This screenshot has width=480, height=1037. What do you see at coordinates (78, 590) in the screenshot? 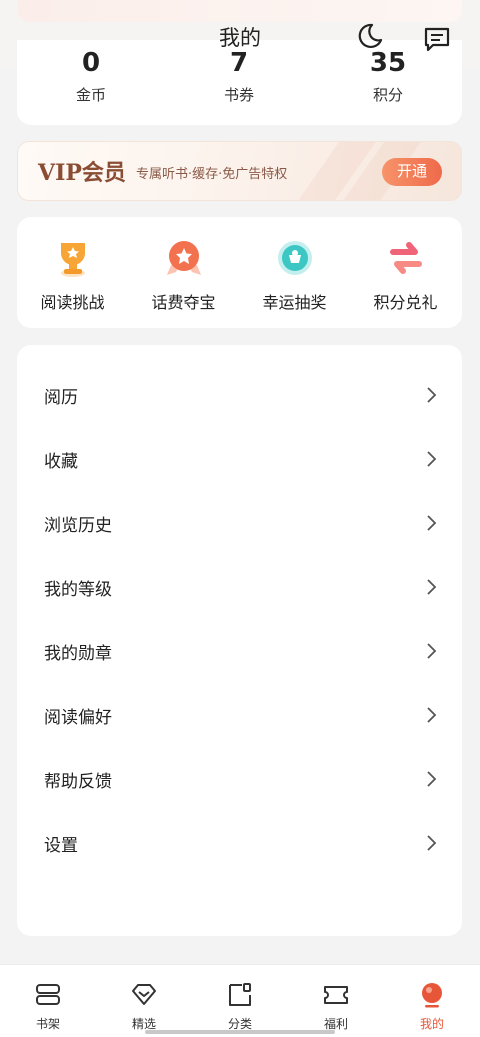
I see `menu-item-label: 我的等级` at bounding box center [78, 590].